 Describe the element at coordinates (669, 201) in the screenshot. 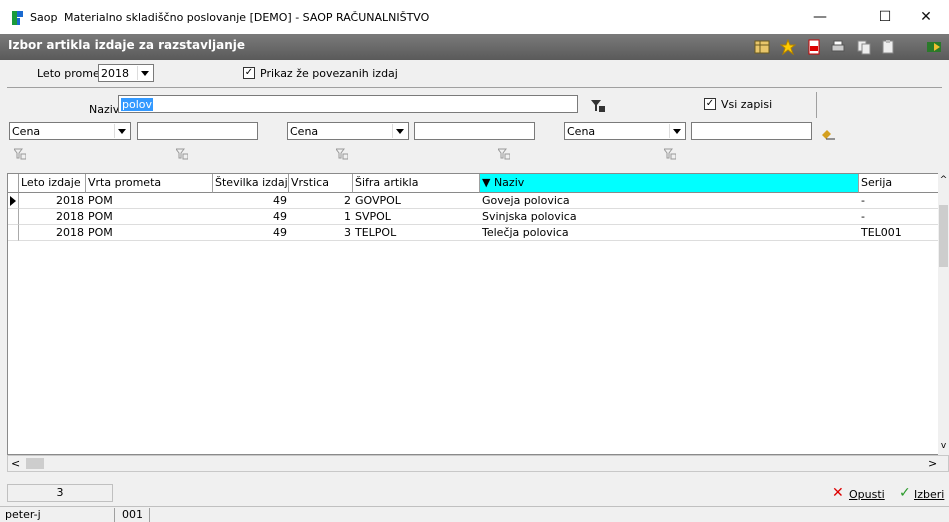

I see `table-cell: Goveja polovica` at that location.